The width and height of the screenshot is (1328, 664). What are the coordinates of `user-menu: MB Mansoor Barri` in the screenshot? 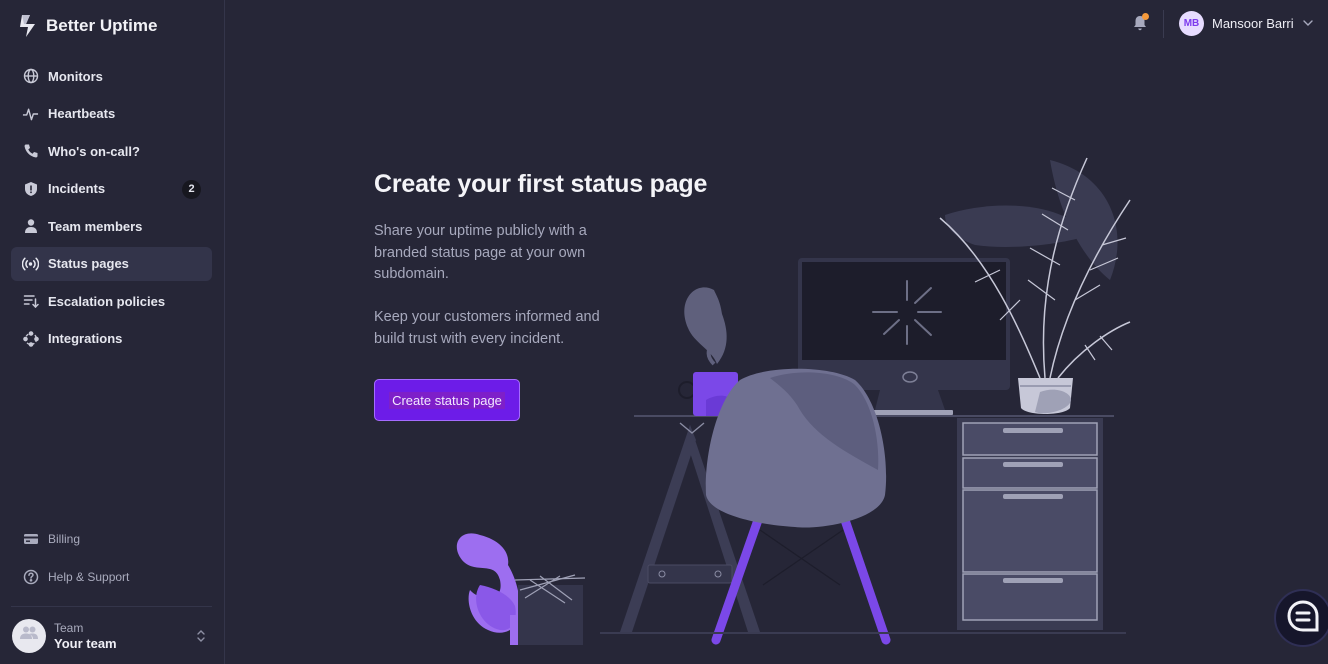 It's located at (1246, 23).